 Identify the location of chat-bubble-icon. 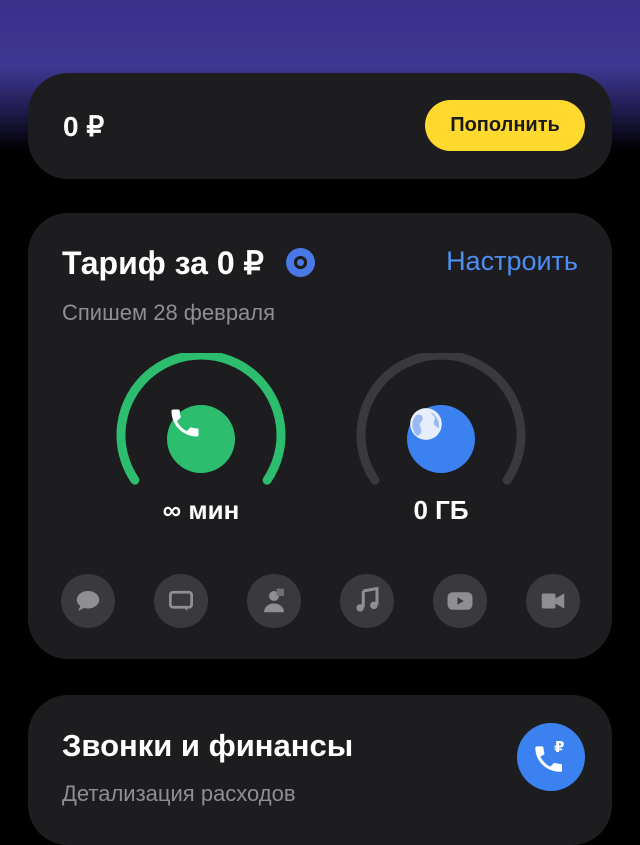
(88, 601).